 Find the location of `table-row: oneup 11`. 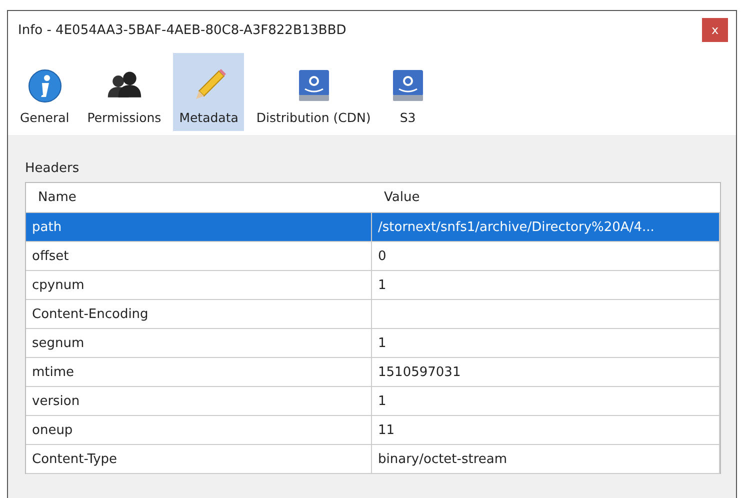

table-row: oneup 11 is located at coordinates (373, 430).